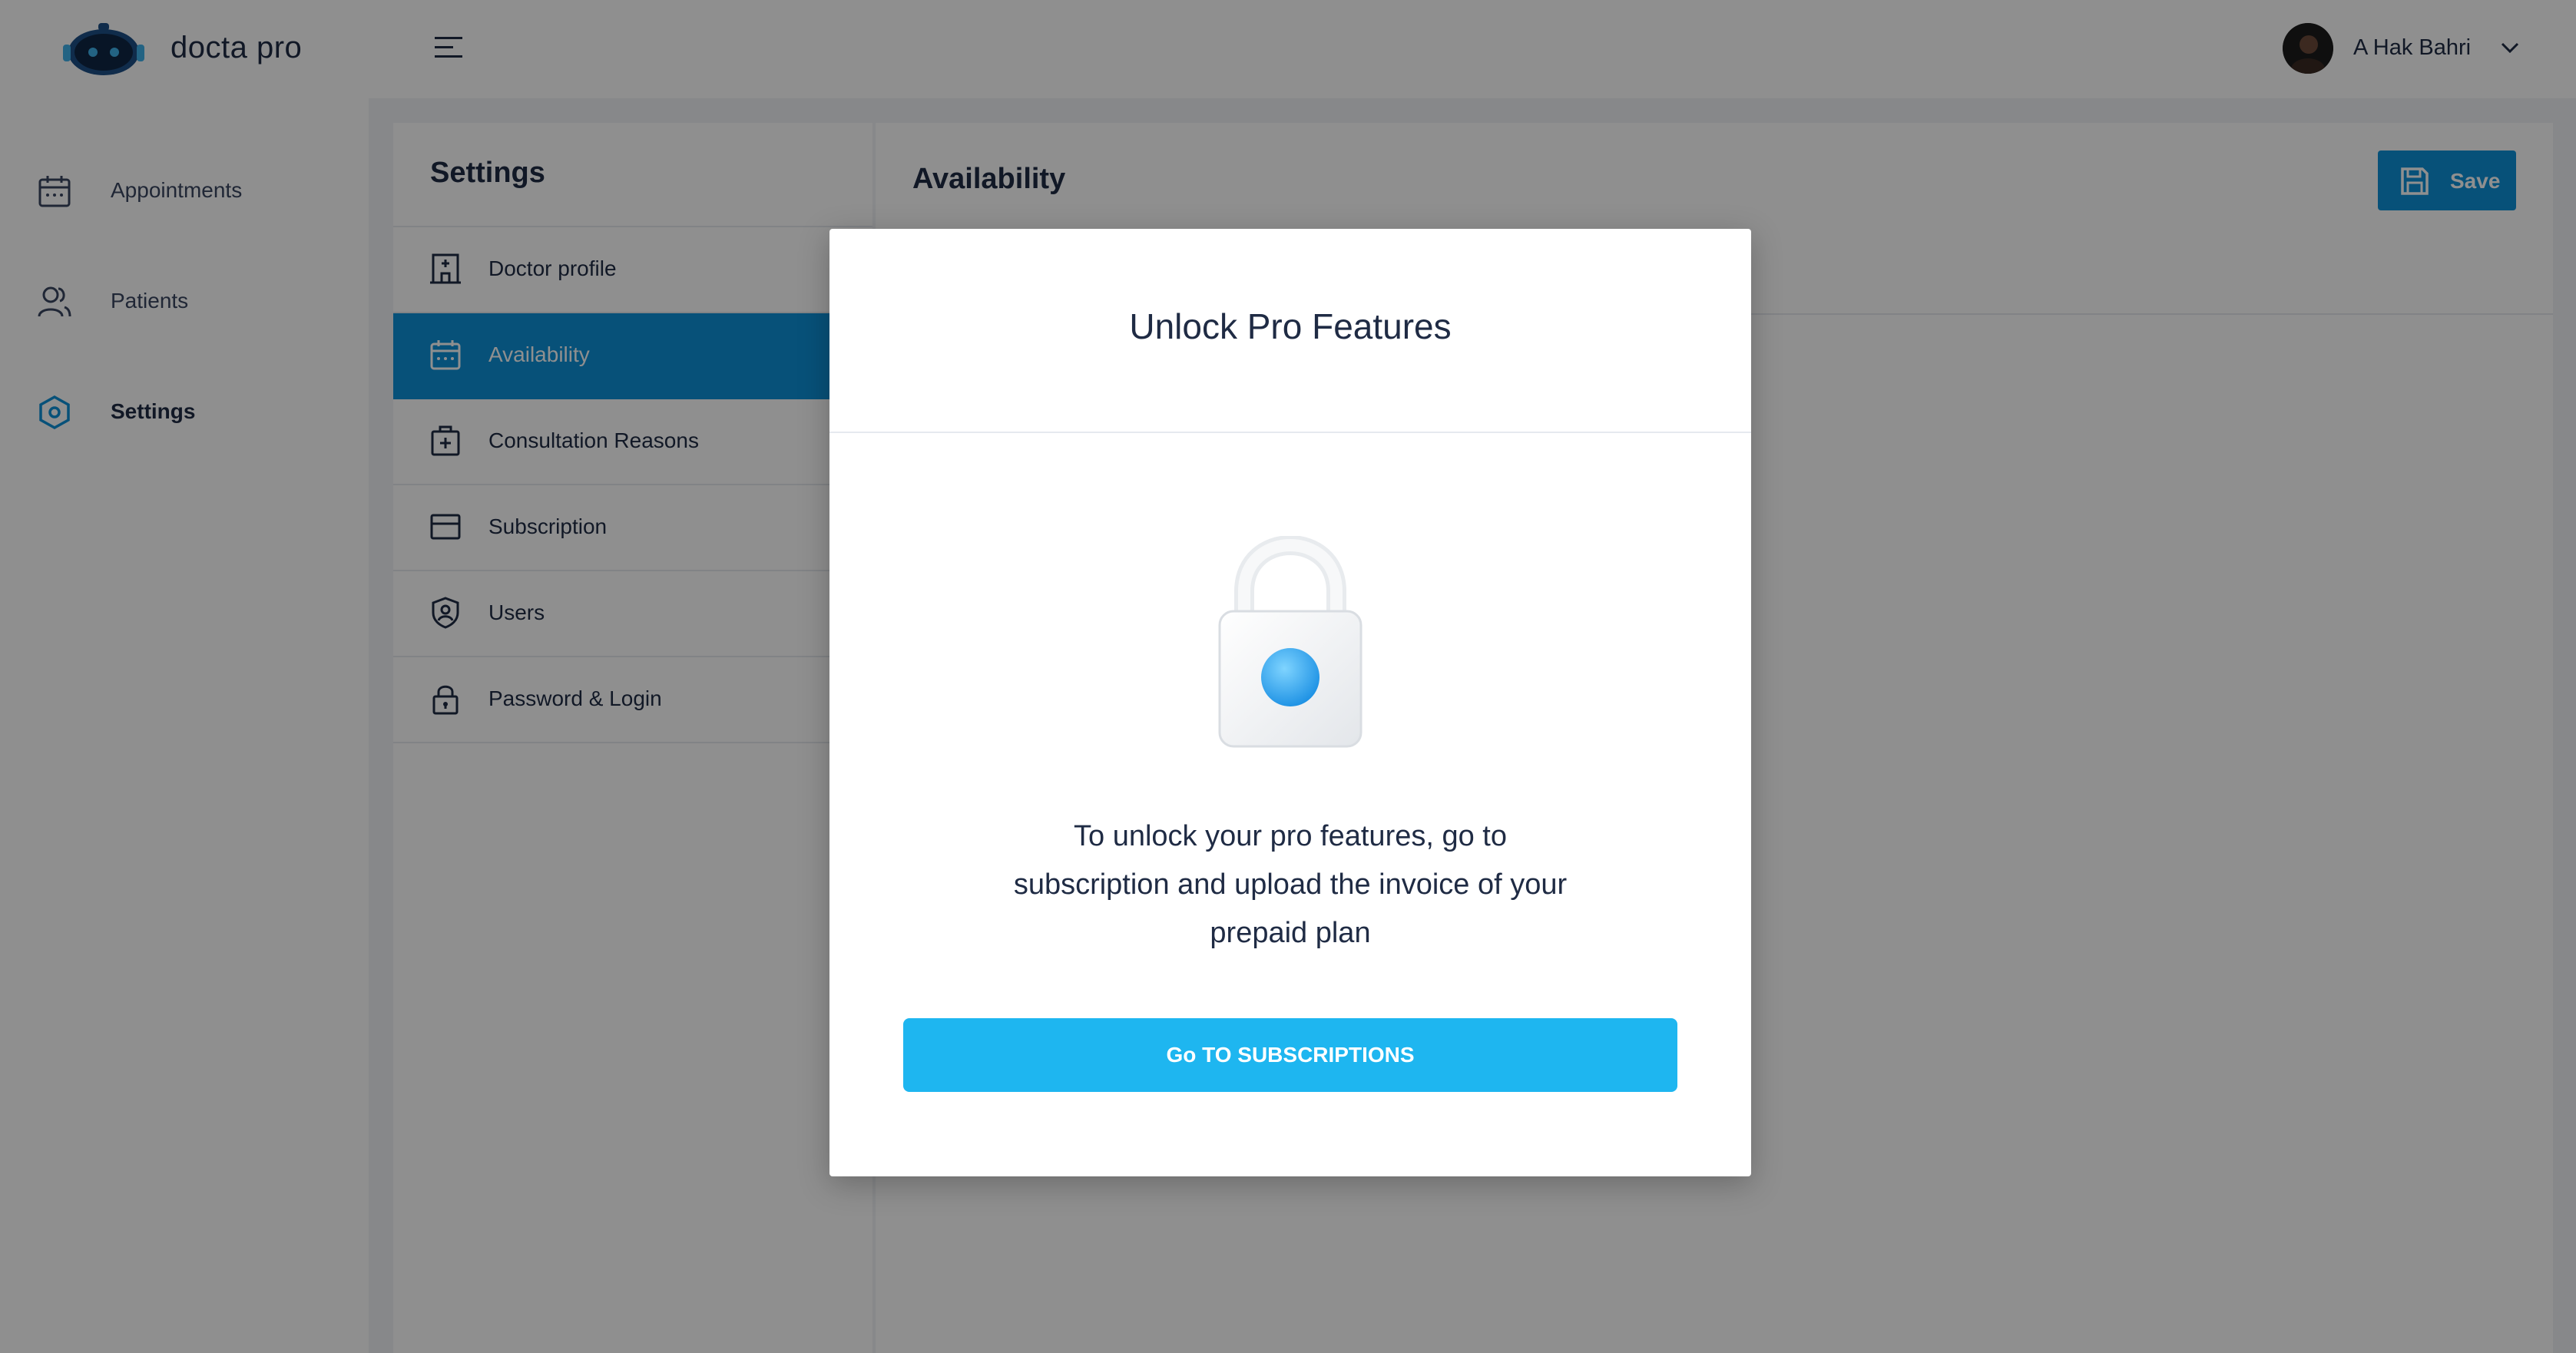  I want to click on modal-message-line: prepaid plan, so click(1290, 933).